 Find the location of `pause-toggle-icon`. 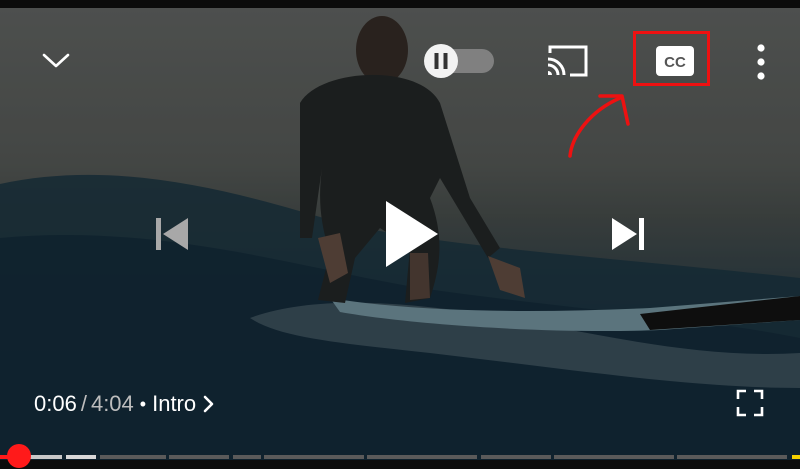

pause-toggle-icon is located at coordinates (459, 61).